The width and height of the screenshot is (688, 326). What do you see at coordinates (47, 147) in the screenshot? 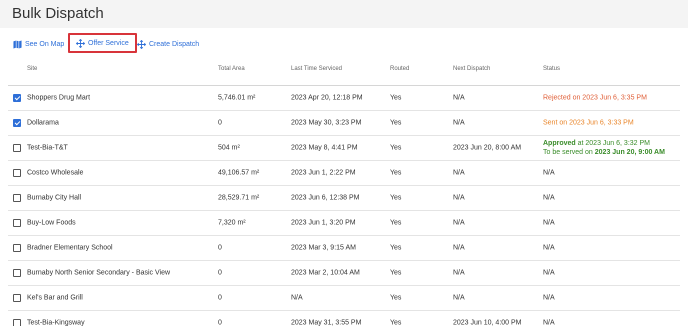
I see `site-cell: Test-Bia-T&T` at bounding box center [47, 147].